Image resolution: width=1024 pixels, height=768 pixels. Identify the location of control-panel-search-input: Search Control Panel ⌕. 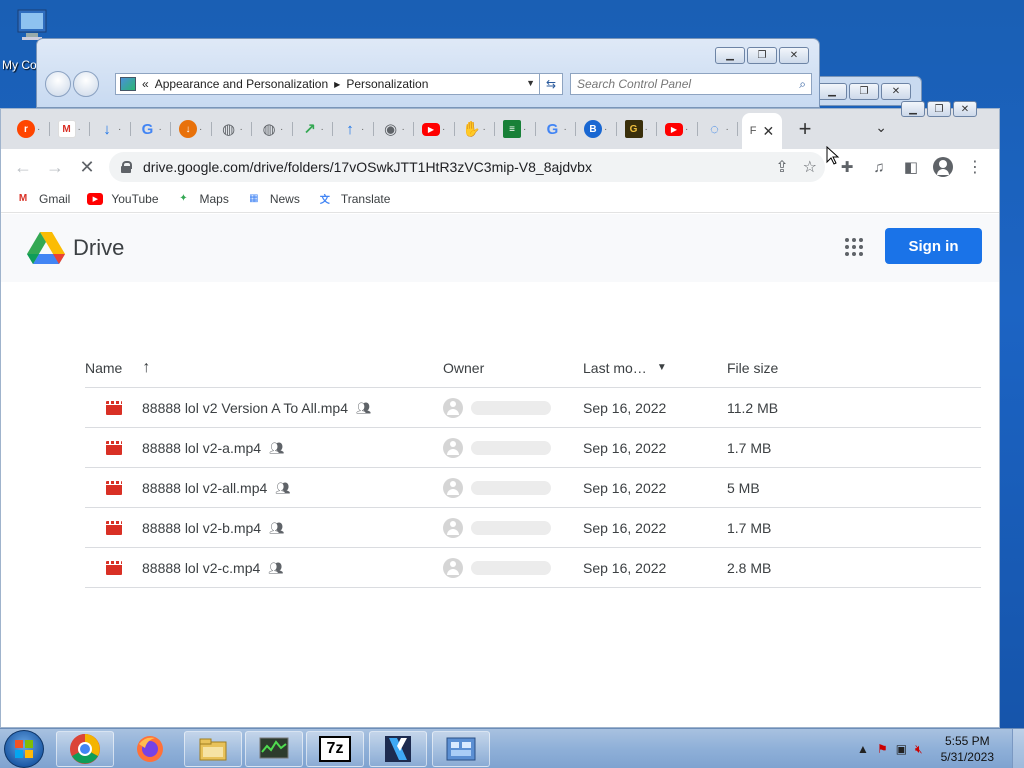
(691, 84).